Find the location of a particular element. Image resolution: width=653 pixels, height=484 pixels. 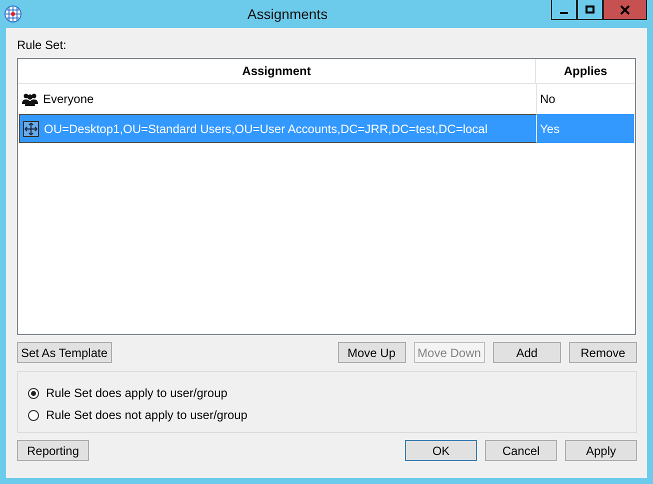

close-icon is located at coordinates (625, 9).